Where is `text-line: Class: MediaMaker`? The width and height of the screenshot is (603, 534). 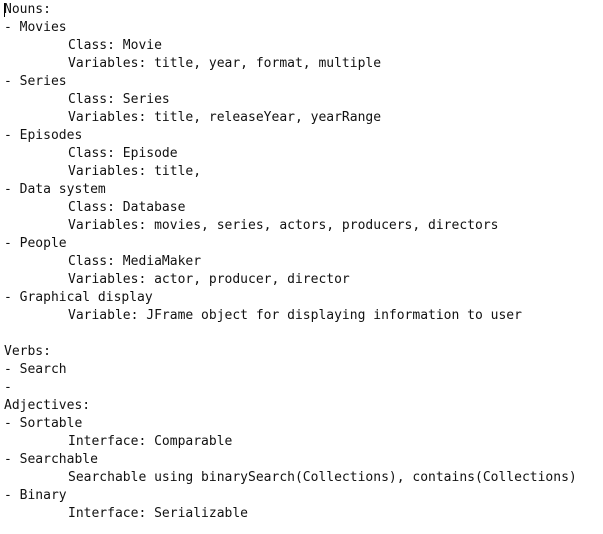 text-line: Class: MediaMaker is located at coordinates (135, 261).